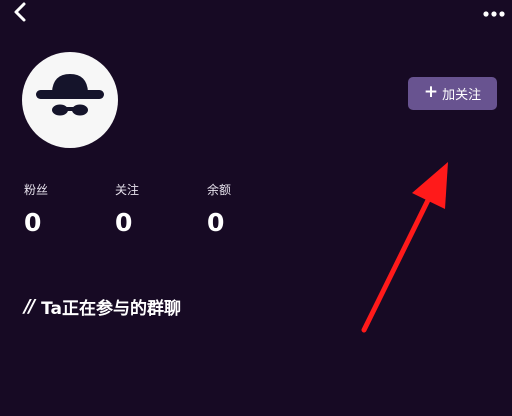 This screenshot has width=512, height=416. I want to click on stat-balance-value: 0, so click(216, 222).